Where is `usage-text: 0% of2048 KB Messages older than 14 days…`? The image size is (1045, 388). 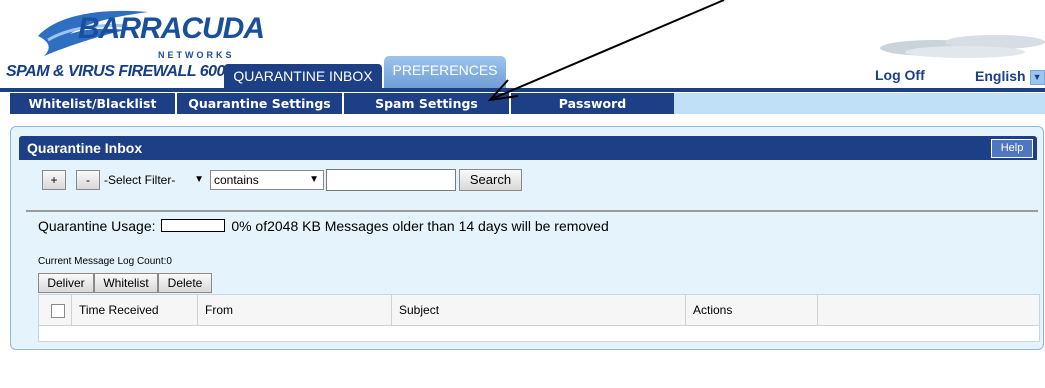
usage-text: 0% of2048 KB Messages older than 14 days… is located at coordinates (420, 226).